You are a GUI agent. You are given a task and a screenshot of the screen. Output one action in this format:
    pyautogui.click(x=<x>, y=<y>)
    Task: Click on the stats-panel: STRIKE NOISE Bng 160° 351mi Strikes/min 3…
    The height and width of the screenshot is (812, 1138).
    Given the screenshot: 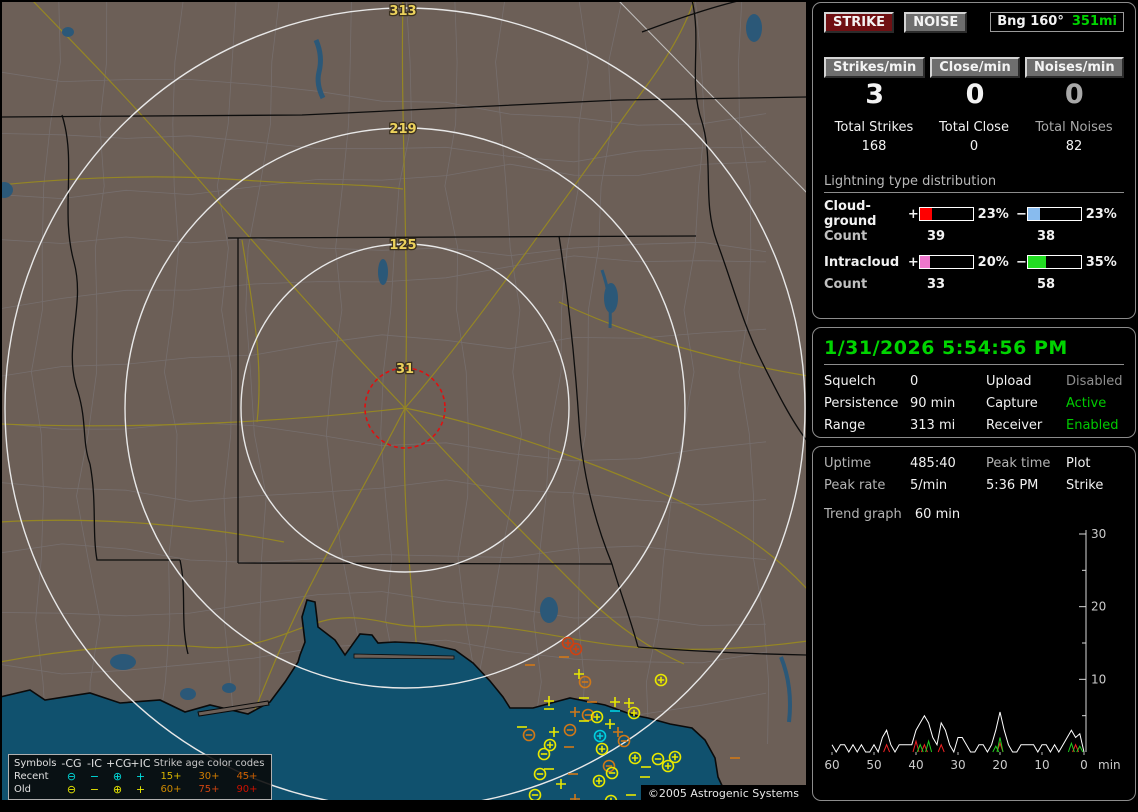 What is the action you would take?
    pyautogui.click(x=974, y=160)
    